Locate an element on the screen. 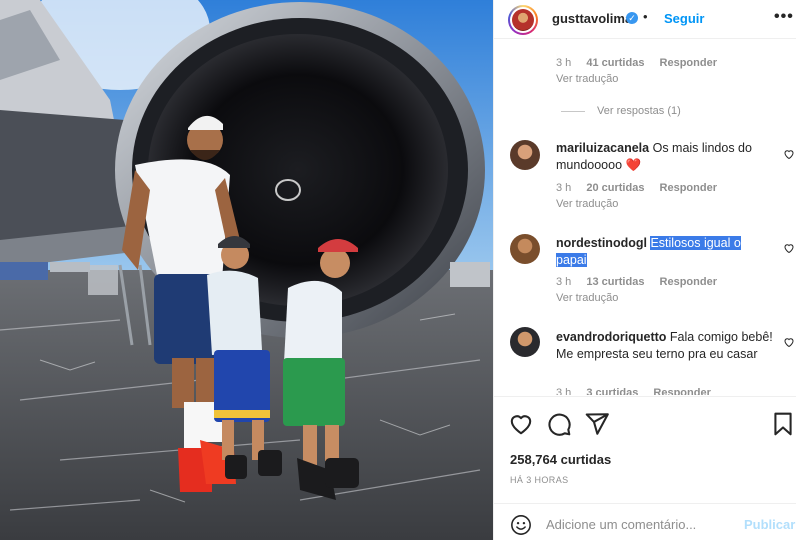  commenter-username: evandrodoriquetto is located at coordinates (611, 337).